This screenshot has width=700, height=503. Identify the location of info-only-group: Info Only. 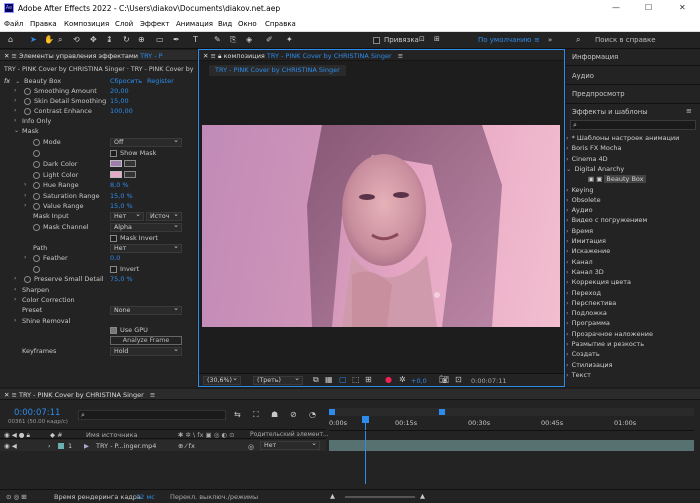
(36, 121).